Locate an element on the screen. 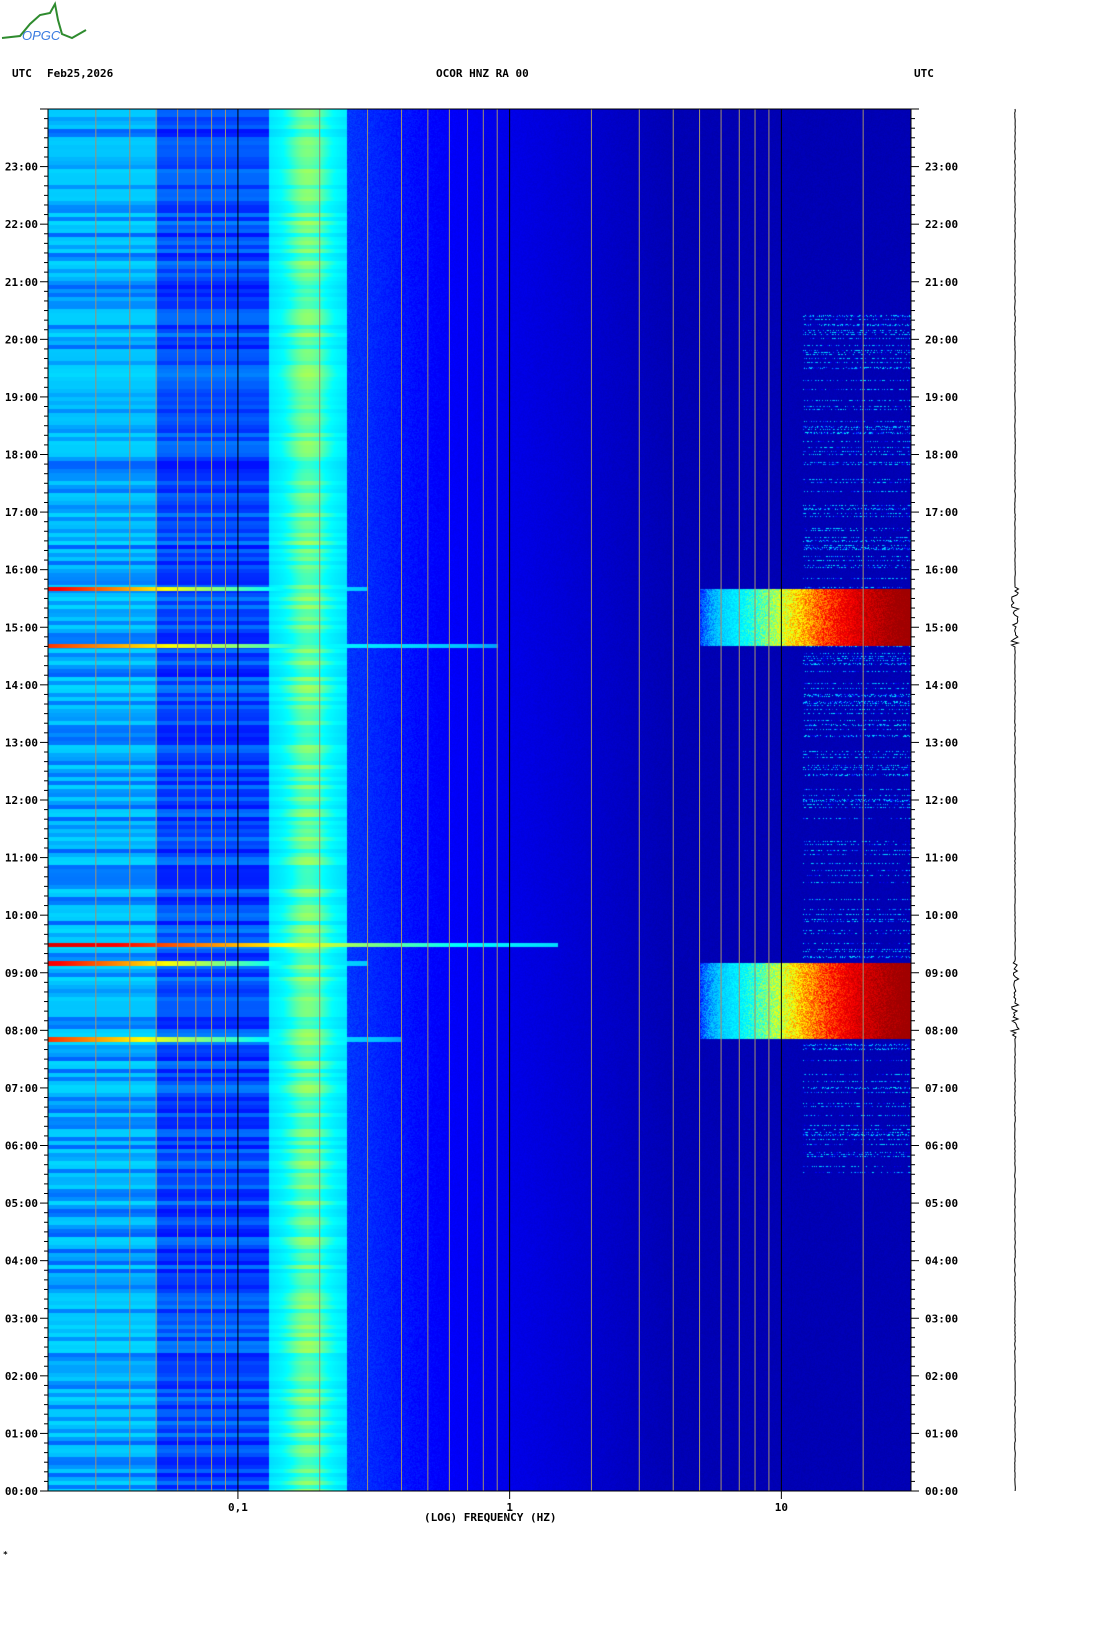  y-tick-label-left: 21:00 is located at coordinates (21, 282).